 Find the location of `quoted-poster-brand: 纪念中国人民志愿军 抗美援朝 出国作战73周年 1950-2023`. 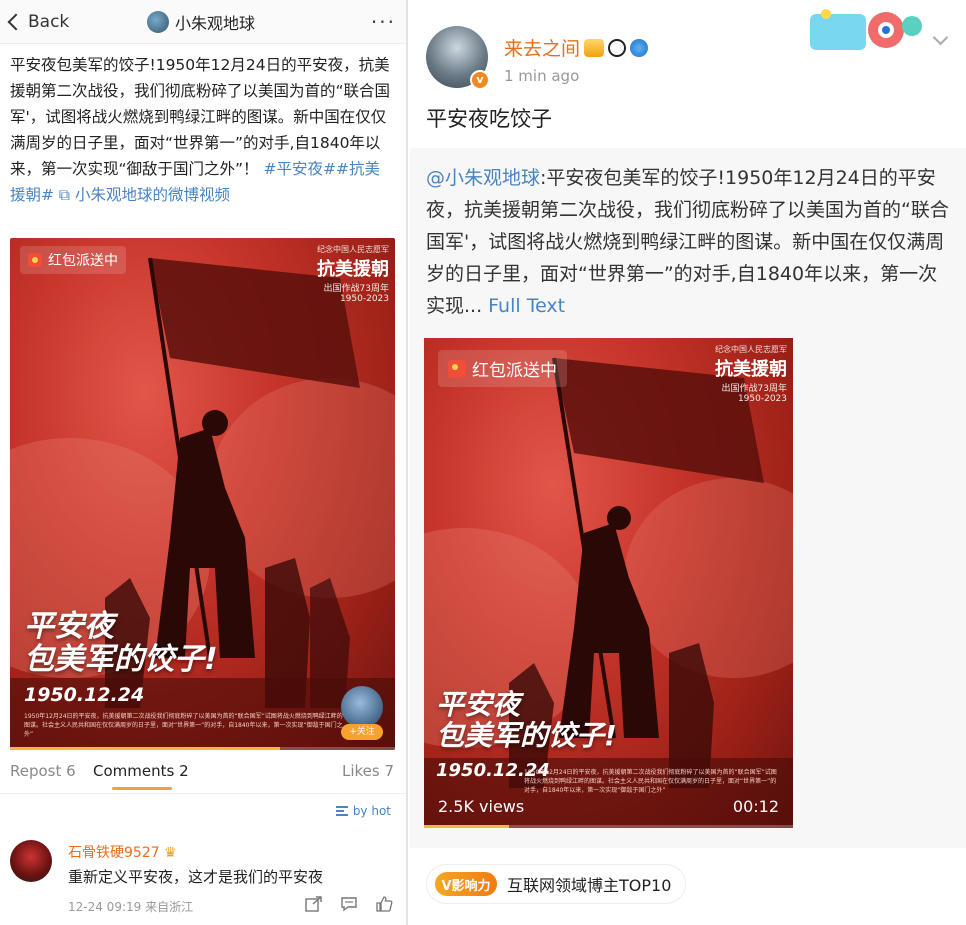

quoted-poster-brand: 纪念中国人民志愿军 抗美援朝 出国作战73周年 1950-2023 is located at coordinates (751, 374).